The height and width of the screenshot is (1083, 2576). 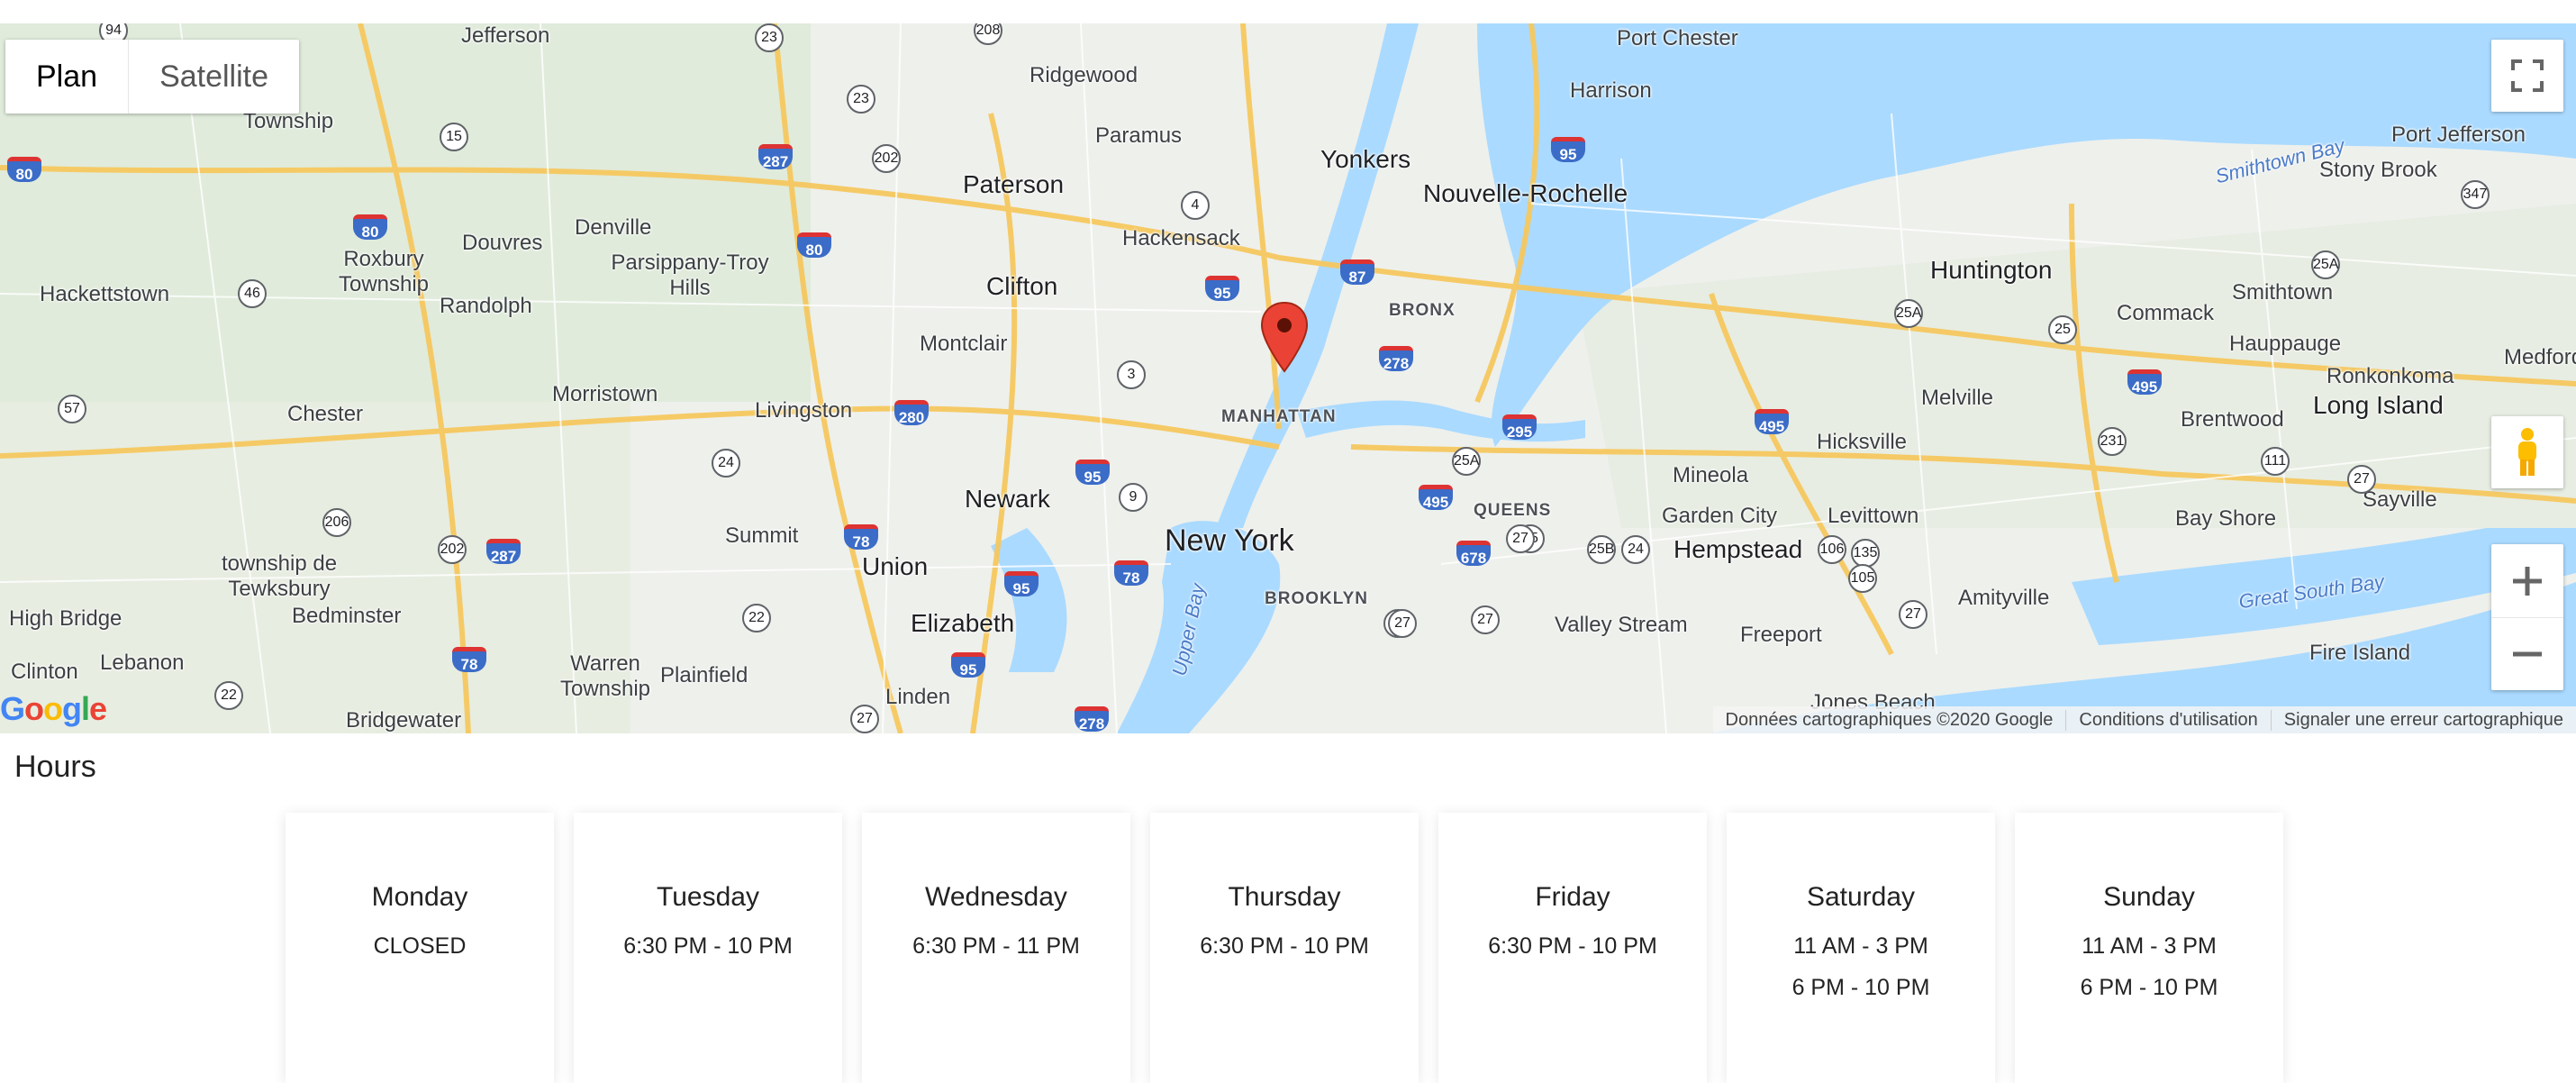 I want to click on interstate-shield: 287, so click(x=503, y=552).